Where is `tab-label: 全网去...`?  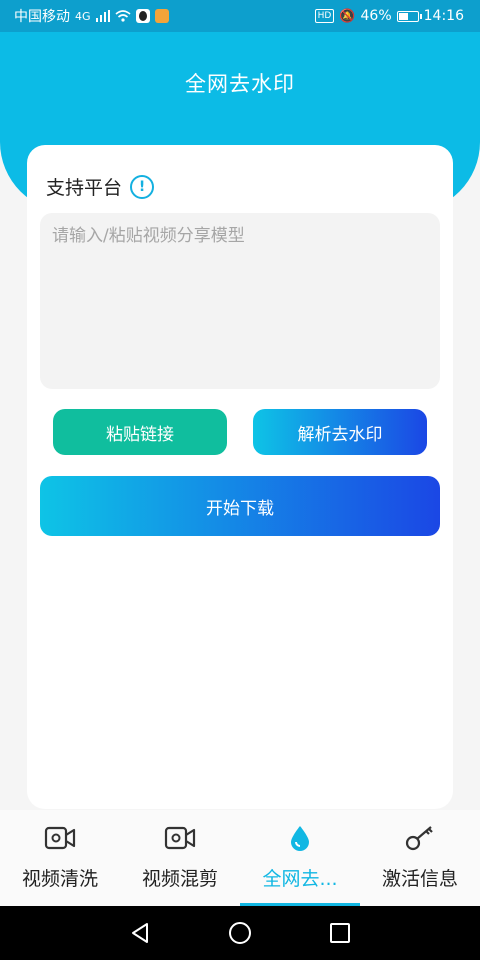 tab-label: 全网去... is located at coordinates (300, 879).